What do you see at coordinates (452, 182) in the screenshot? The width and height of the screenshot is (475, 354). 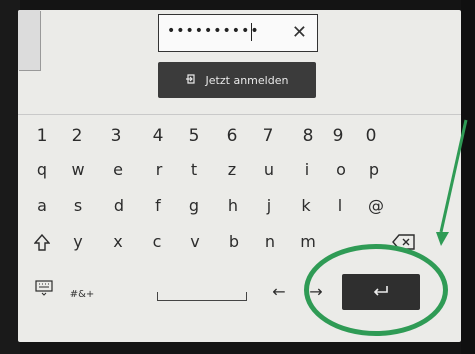 I see `annotation-arrow` at bounding box center [452, 182].